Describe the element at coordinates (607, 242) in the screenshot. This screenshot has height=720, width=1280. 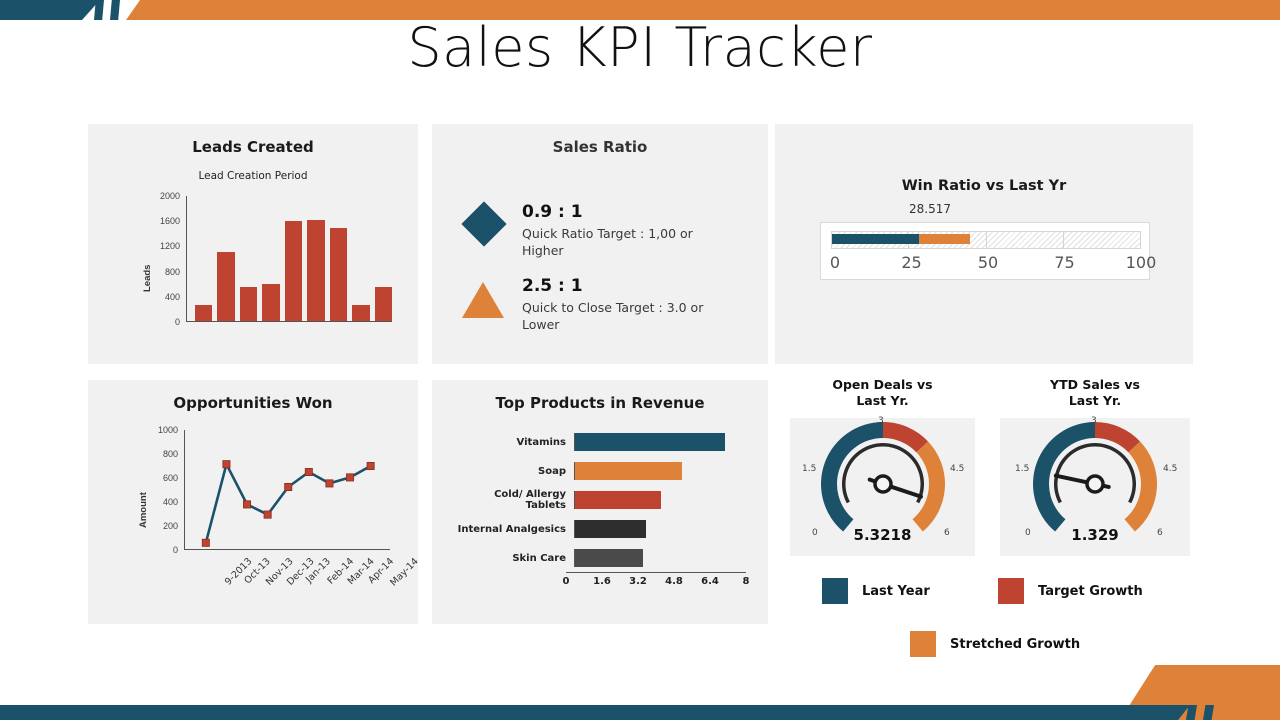
I see `quick-ratio-description: Quick Ratio Target : 1,00 or Higher` at that location.